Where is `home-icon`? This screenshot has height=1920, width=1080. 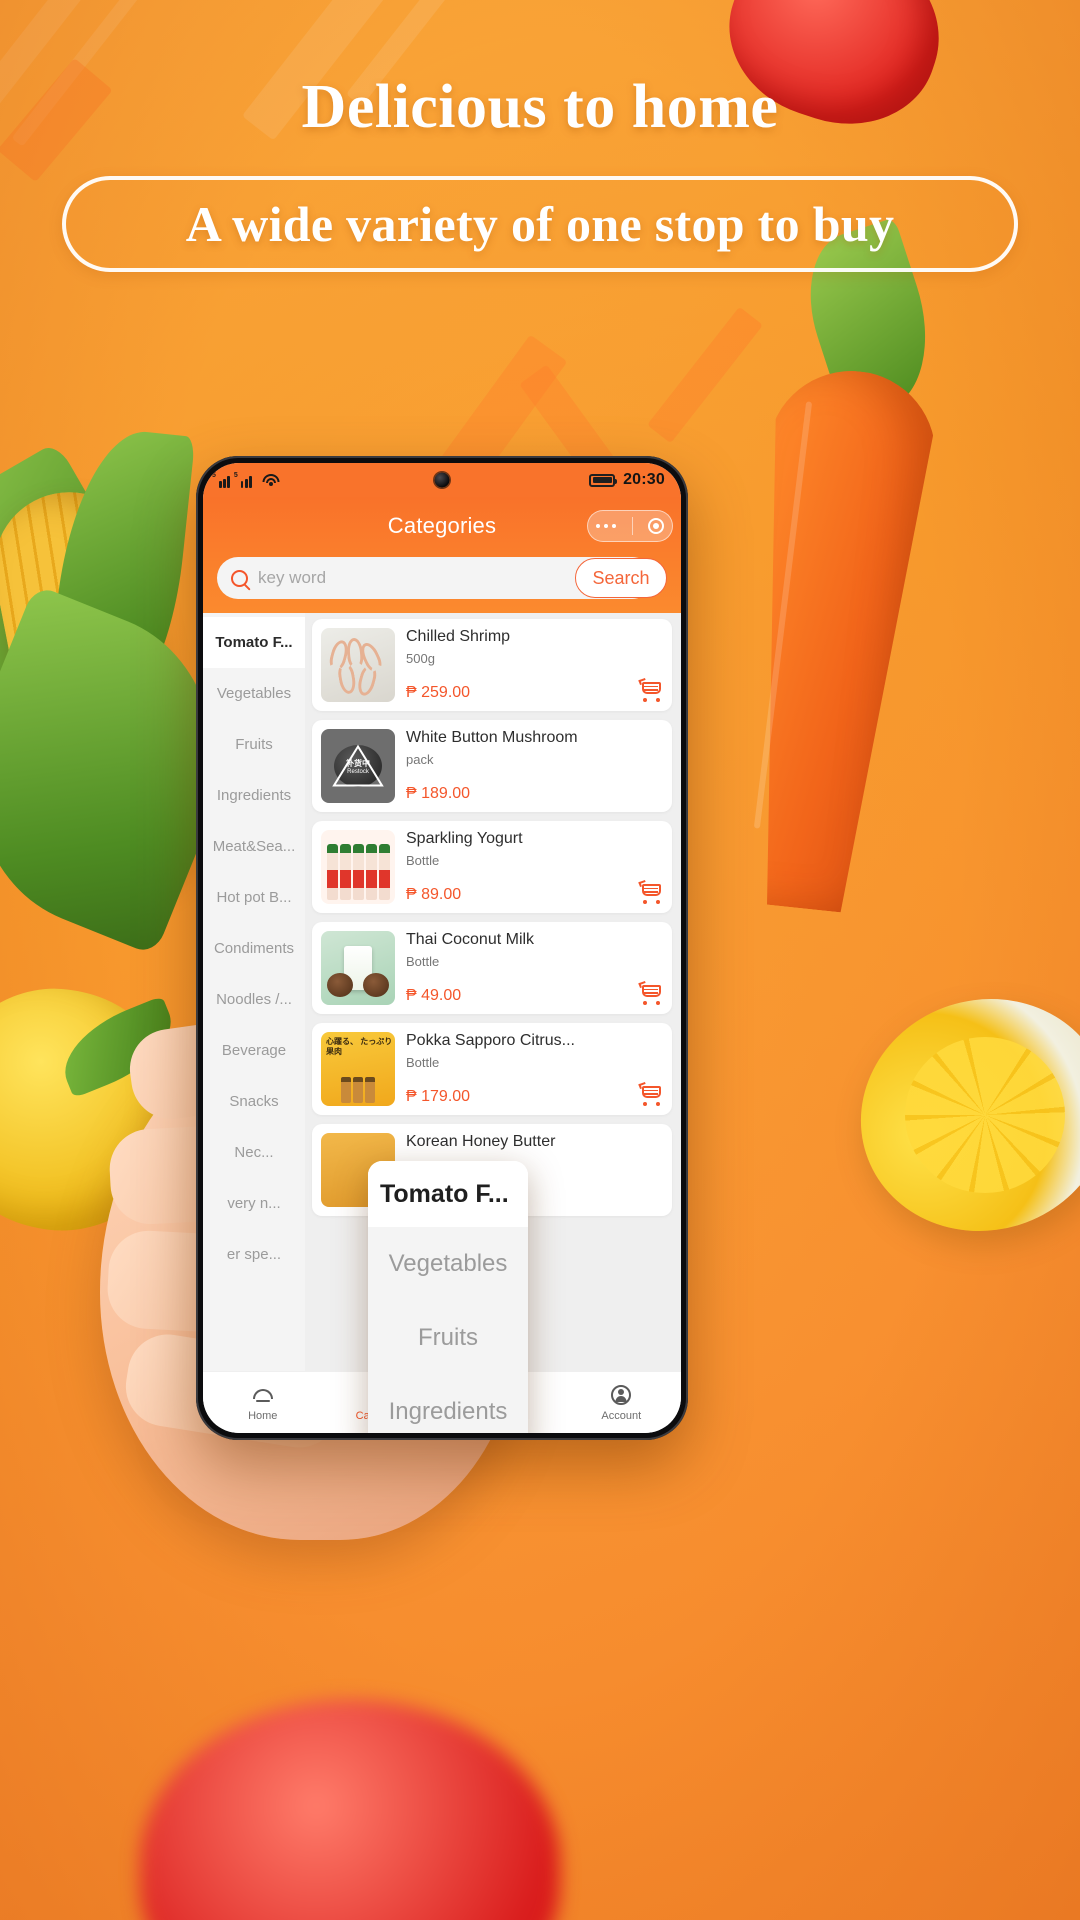 home-icon is located at coordinates (263, 1395).